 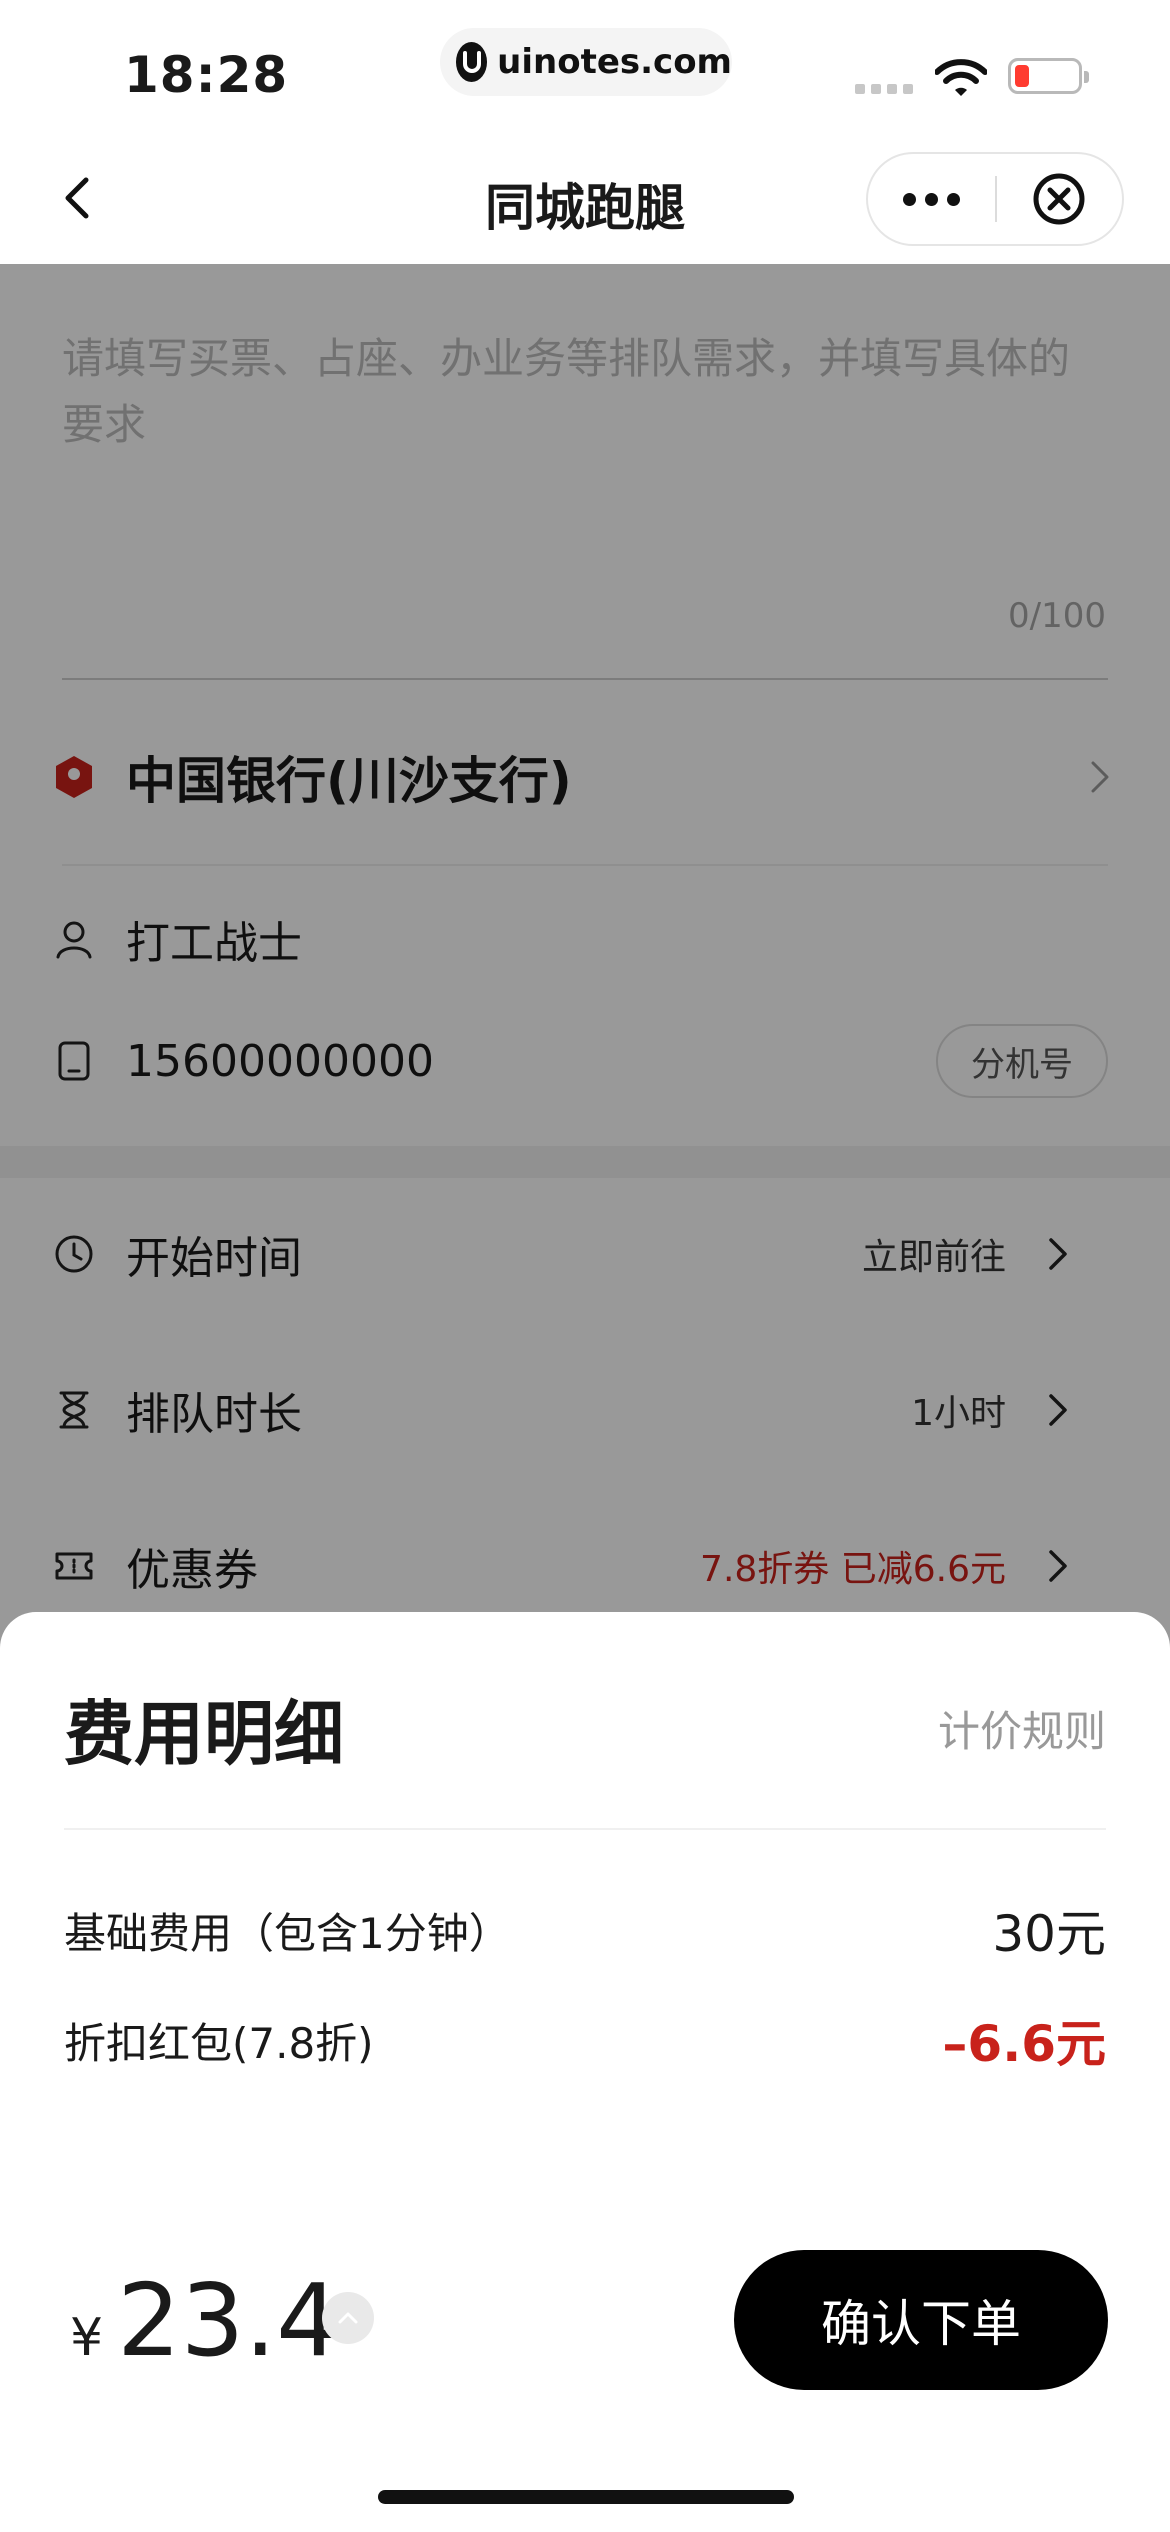 What do you see at coordinates (219, 2043) in the screenshot?
I see `fee-label: 折扣红包(7.8折)` at bounding box center [219, 2043].